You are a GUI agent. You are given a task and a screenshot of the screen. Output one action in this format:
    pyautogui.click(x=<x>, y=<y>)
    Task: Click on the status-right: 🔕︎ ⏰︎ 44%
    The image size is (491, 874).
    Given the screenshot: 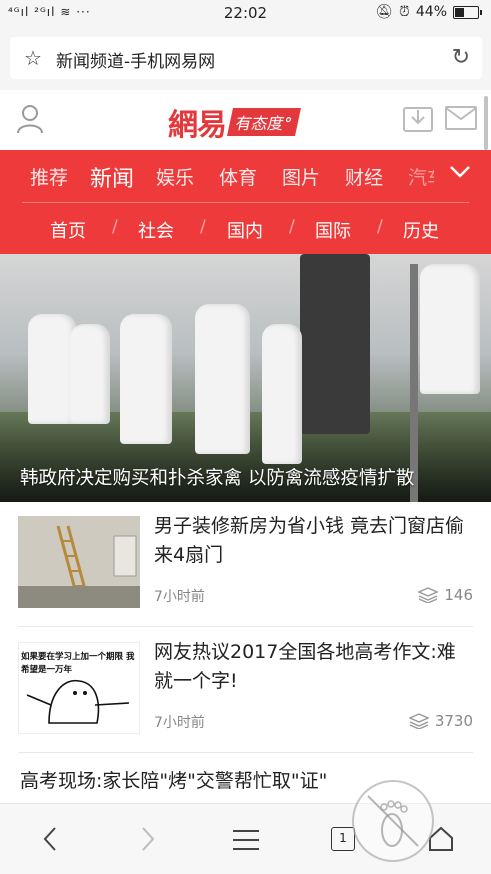 What is the action you would take?
    pyautogui.click(x=428, y=12)
    